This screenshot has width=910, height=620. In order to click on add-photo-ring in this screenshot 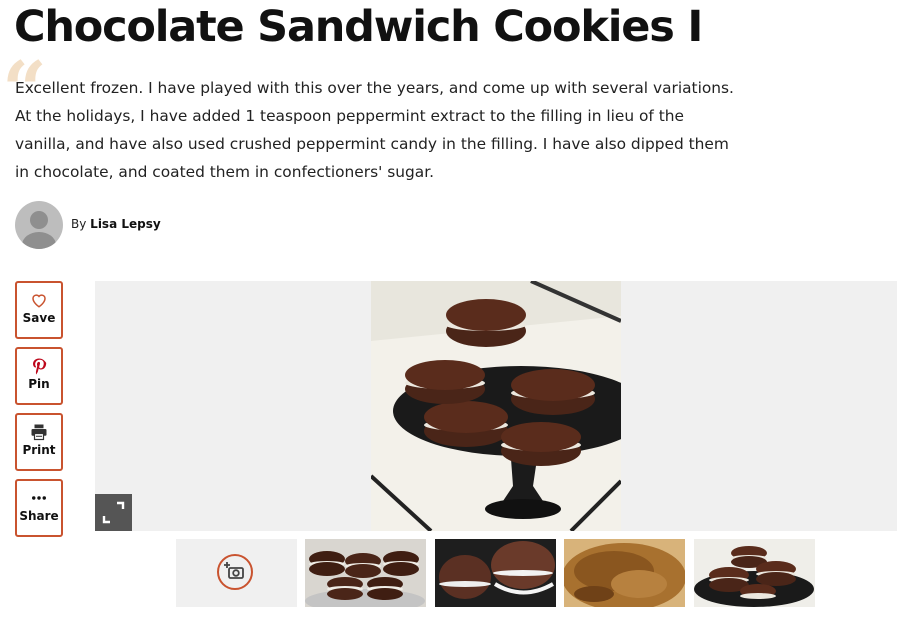, I will do `click(235, 572)`.